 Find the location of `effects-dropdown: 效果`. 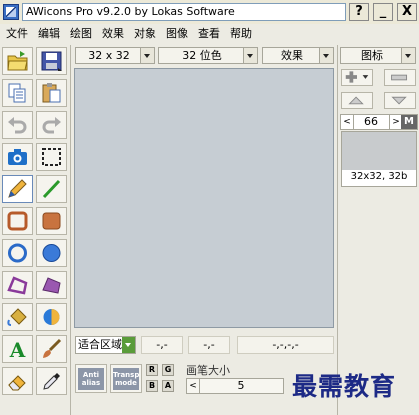

effects-dropdown: 效果 is located at coordinates (298, 55).